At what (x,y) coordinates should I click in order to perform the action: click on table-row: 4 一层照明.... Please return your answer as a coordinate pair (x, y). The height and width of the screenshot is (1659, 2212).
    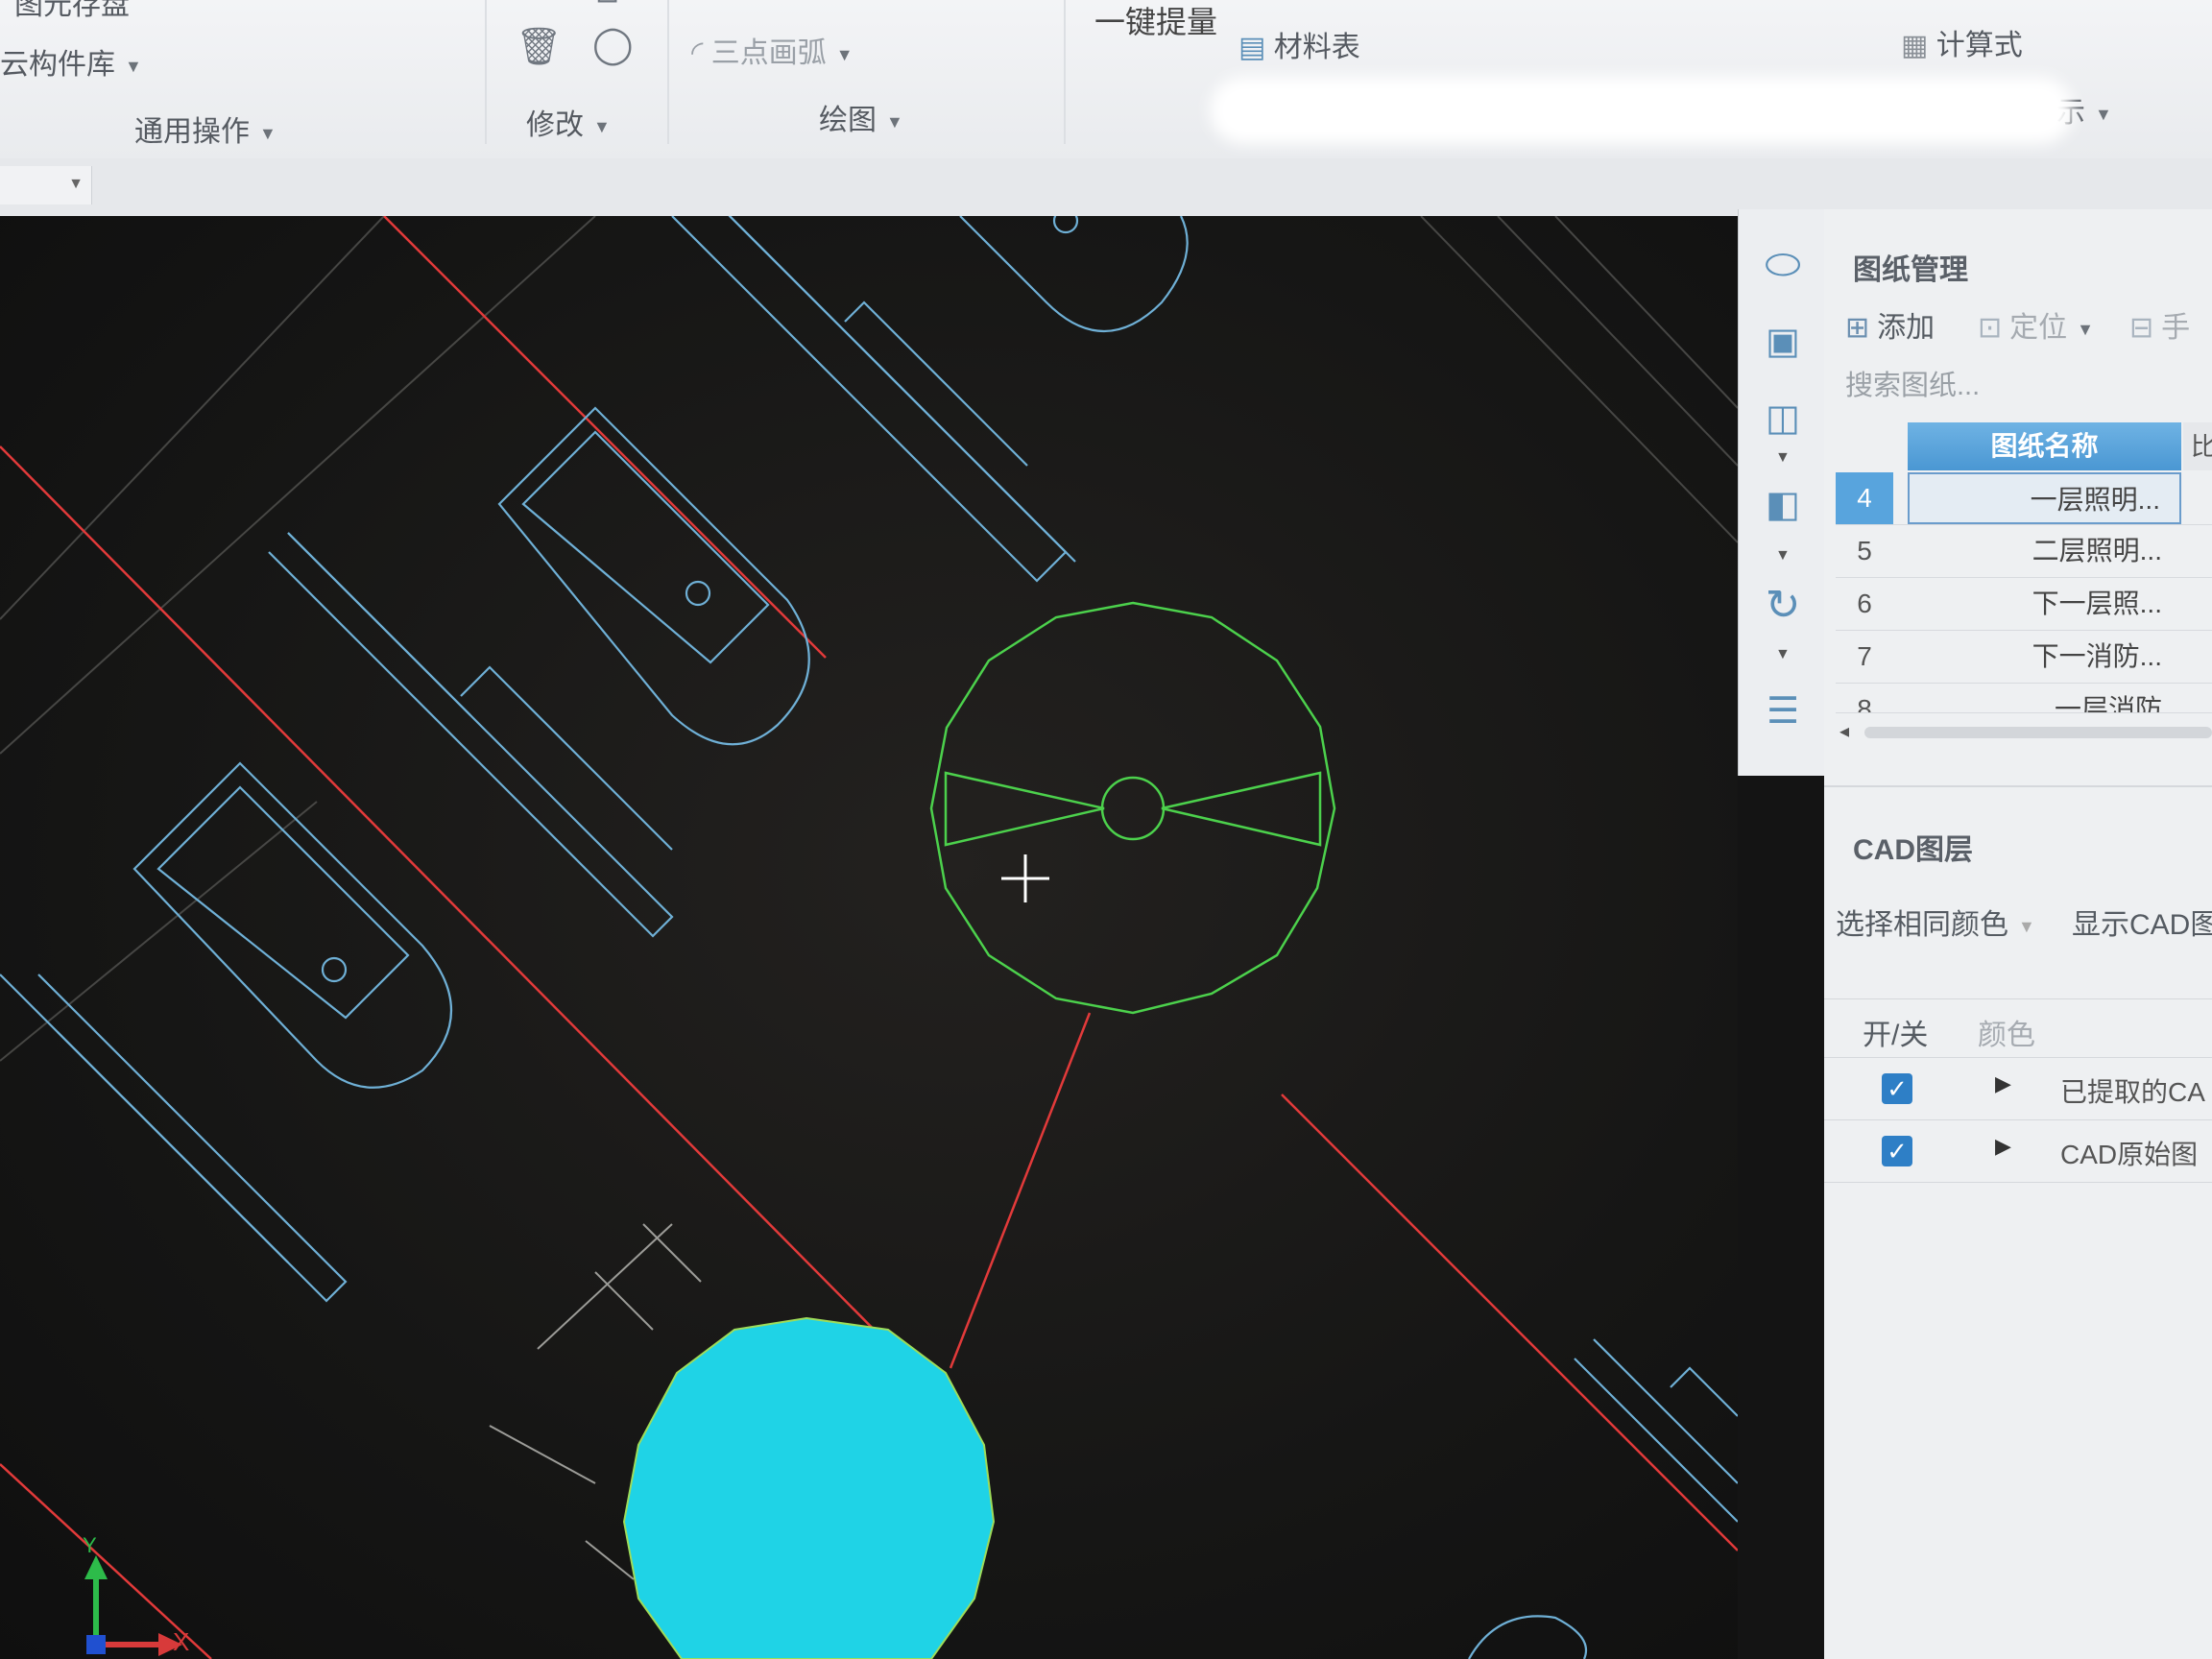
    Looking at the image, I should click on (2024, 498).